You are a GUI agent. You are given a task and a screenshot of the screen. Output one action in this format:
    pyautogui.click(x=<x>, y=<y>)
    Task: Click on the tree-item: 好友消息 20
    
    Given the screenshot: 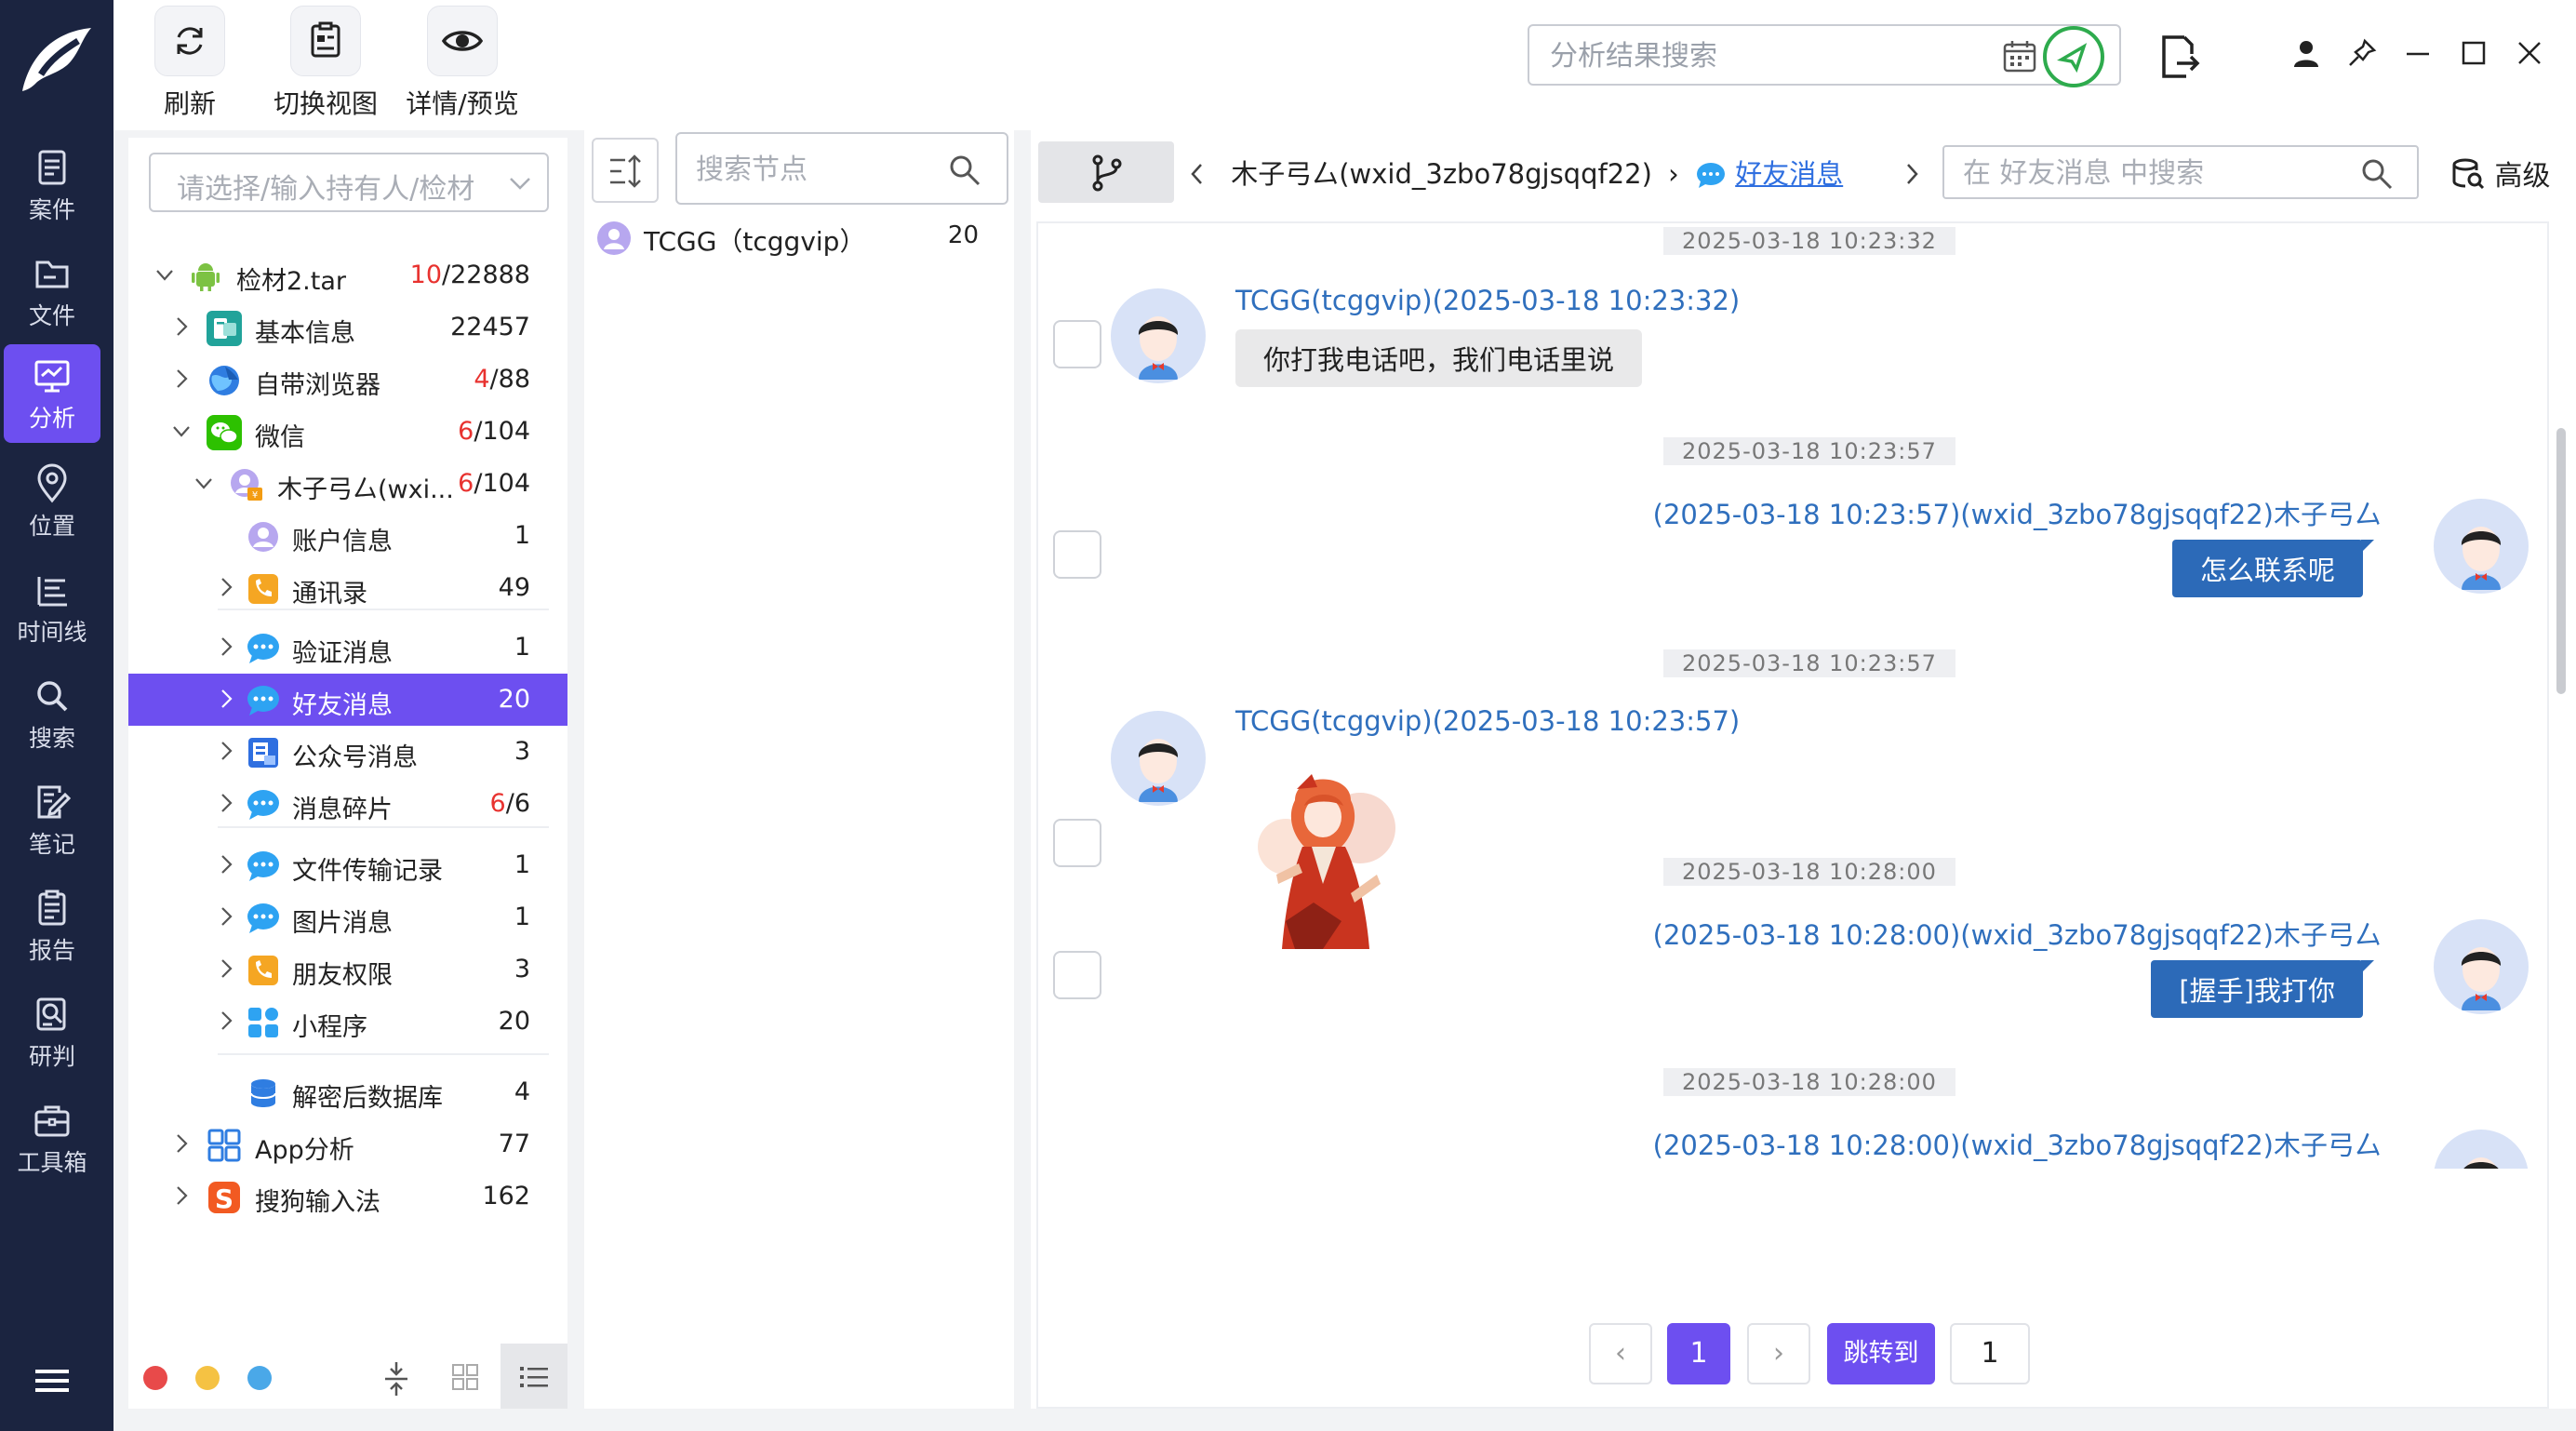 What is the action you would take?
    pyautogui.click(x=347, y=700)
    